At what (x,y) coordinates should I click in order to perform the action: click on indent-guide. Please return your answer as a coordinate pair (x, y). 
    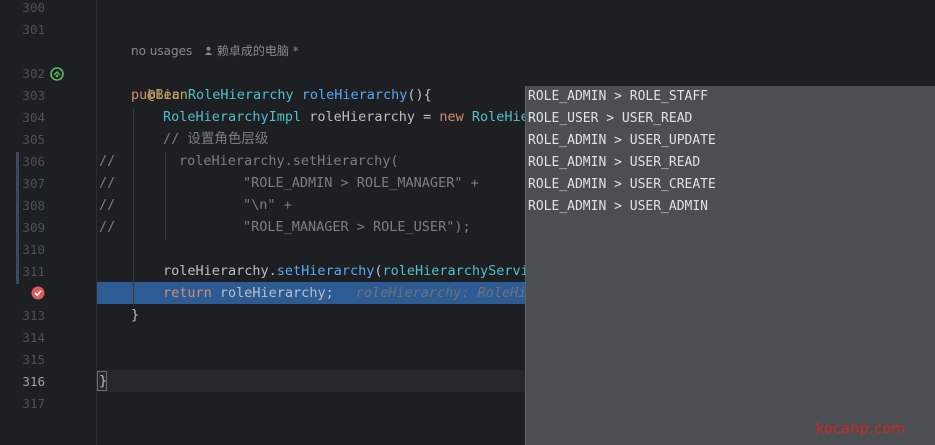
    Looking at the image, I should click on (133, 207).